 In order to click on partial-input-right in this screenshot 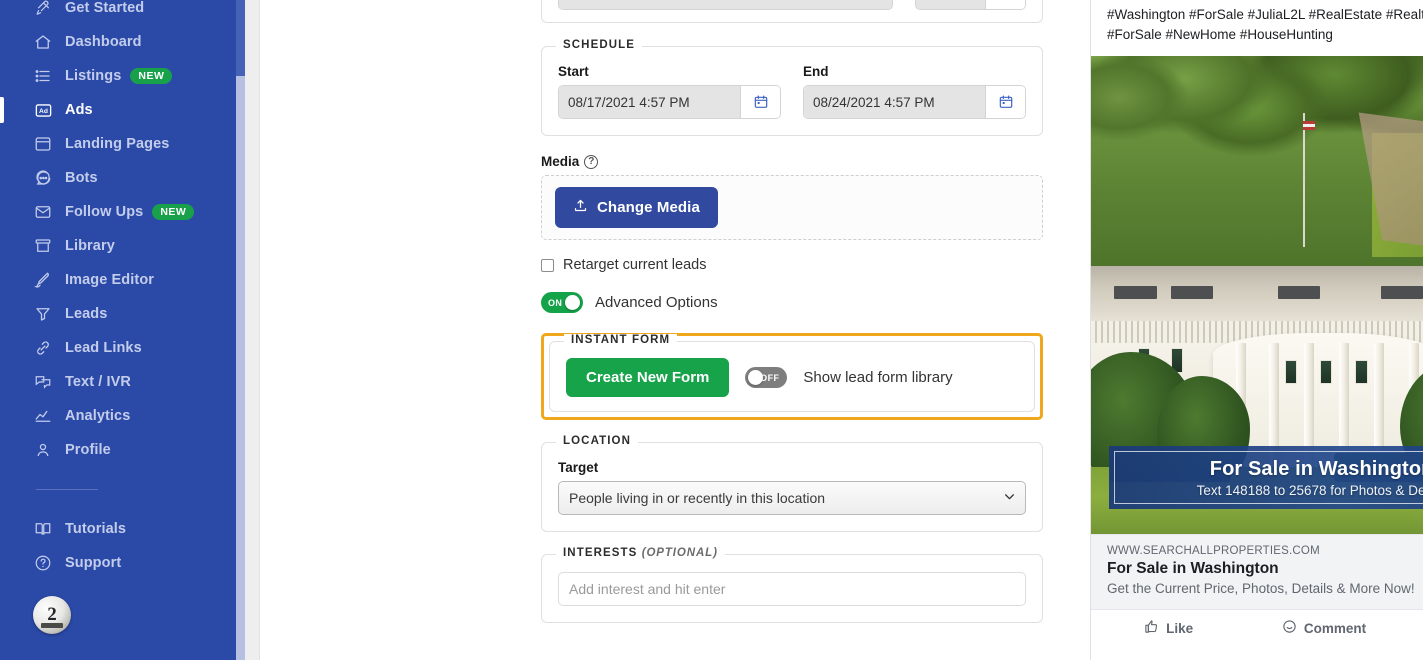, I will do `click(970, 5)`.